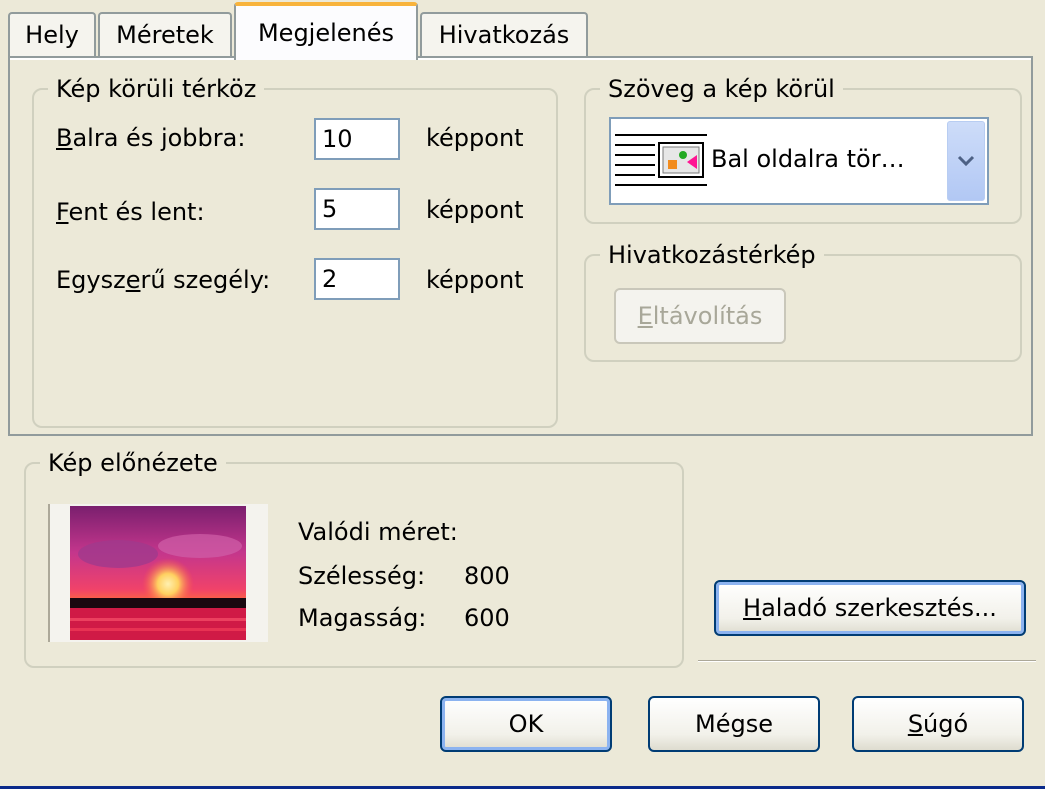  I want to click on spacing-group-title: Kép körüli térköz, so click(156, 89).